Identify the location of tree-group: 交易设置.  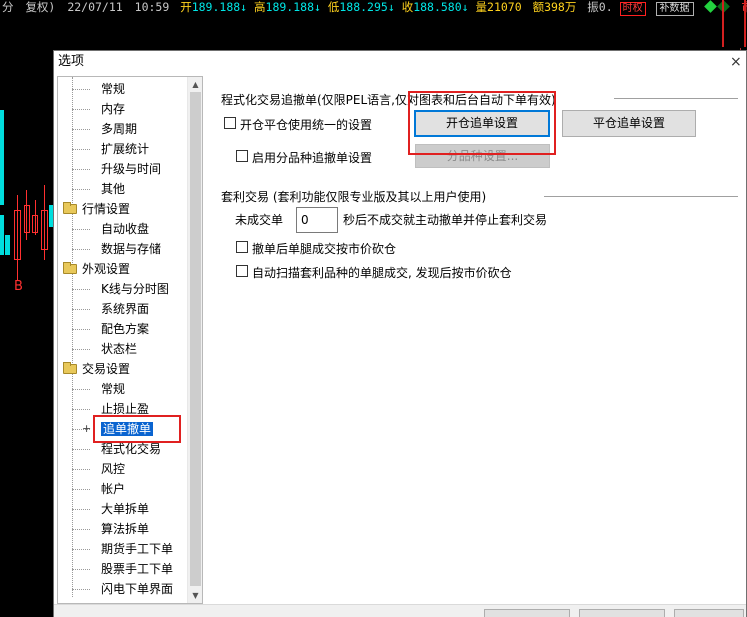
(94, 369).